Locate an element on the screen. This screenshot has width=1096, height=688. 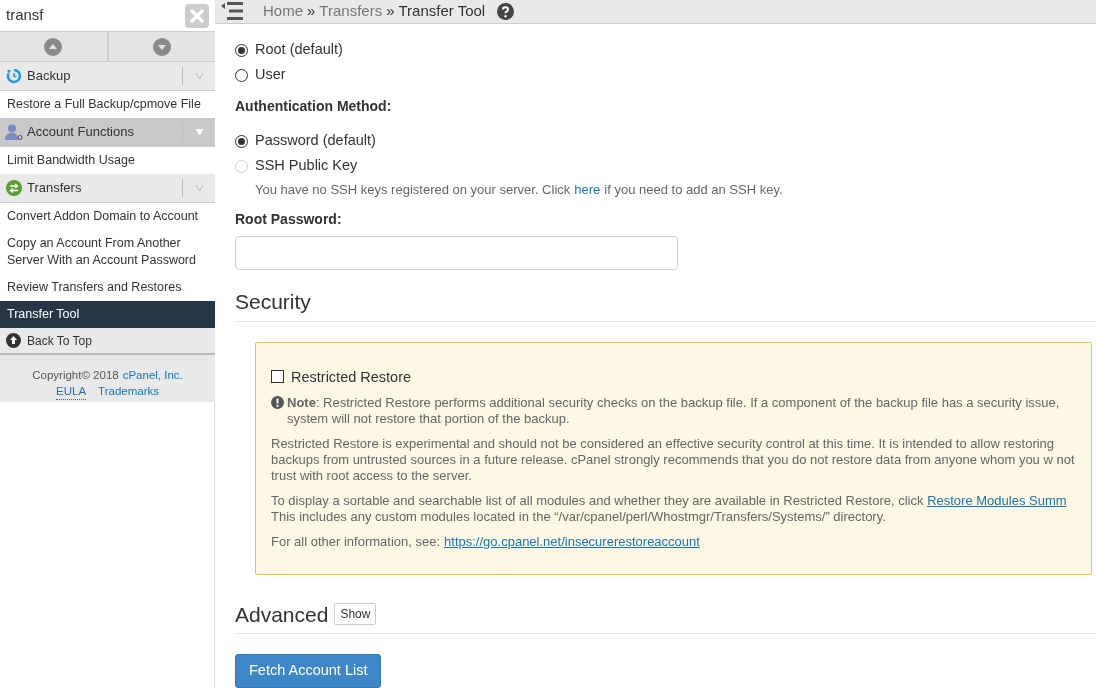
here-link: here is located at coordinates (587, 189).